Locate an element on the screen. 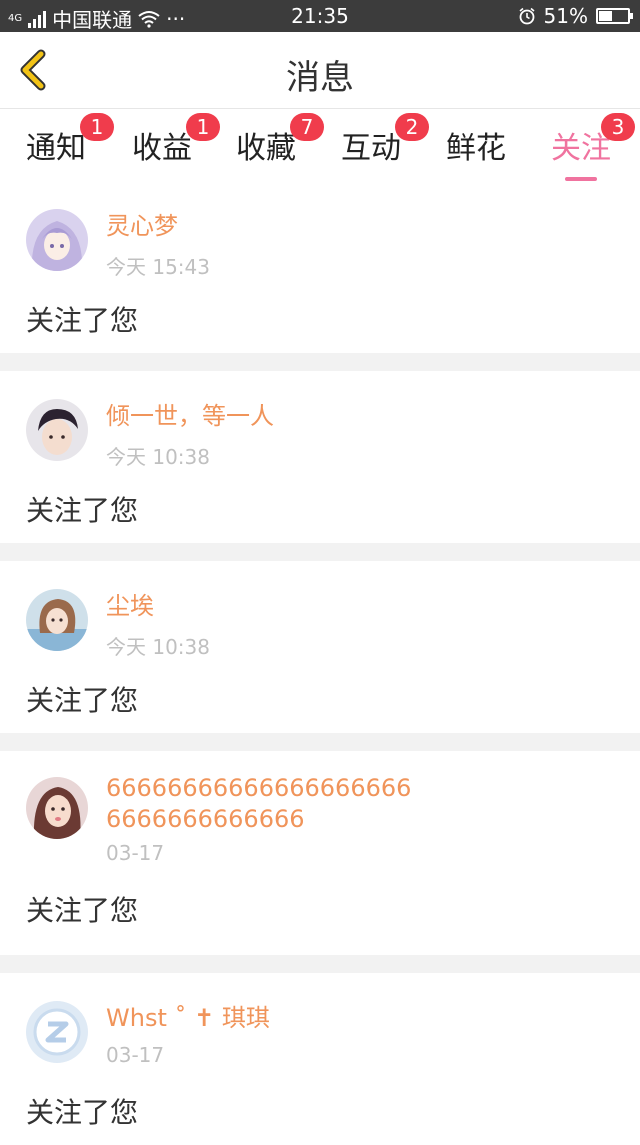 The height and width of the screenshot is (1145, 640). app-header: 消息 is located at coordinates (320, 70).